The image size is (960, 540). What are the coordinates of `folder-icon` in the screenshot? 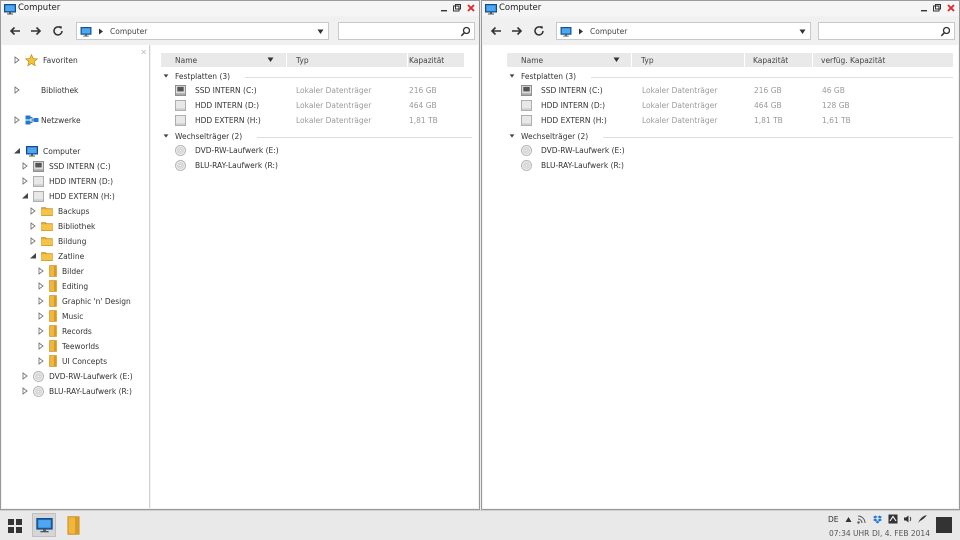 It's located at (73, 525).